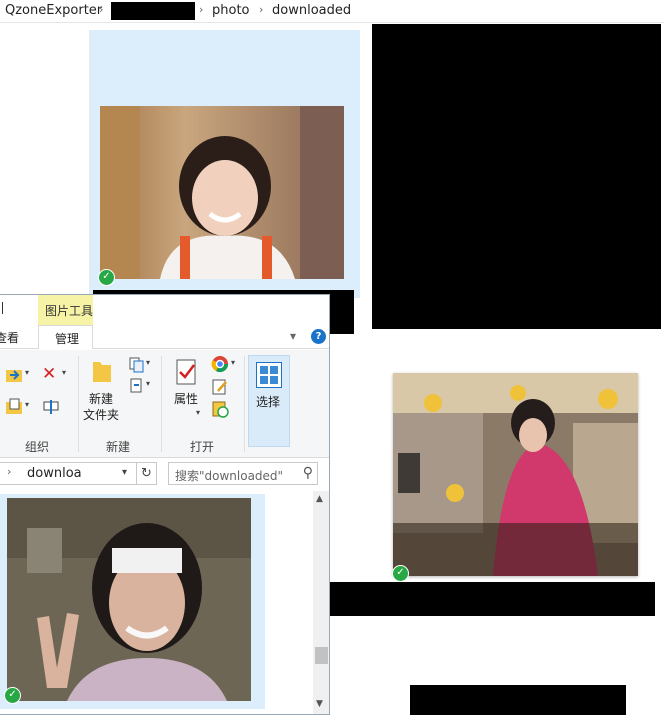  I want to click on photo-thumbnail-scene, so click(515, 474).